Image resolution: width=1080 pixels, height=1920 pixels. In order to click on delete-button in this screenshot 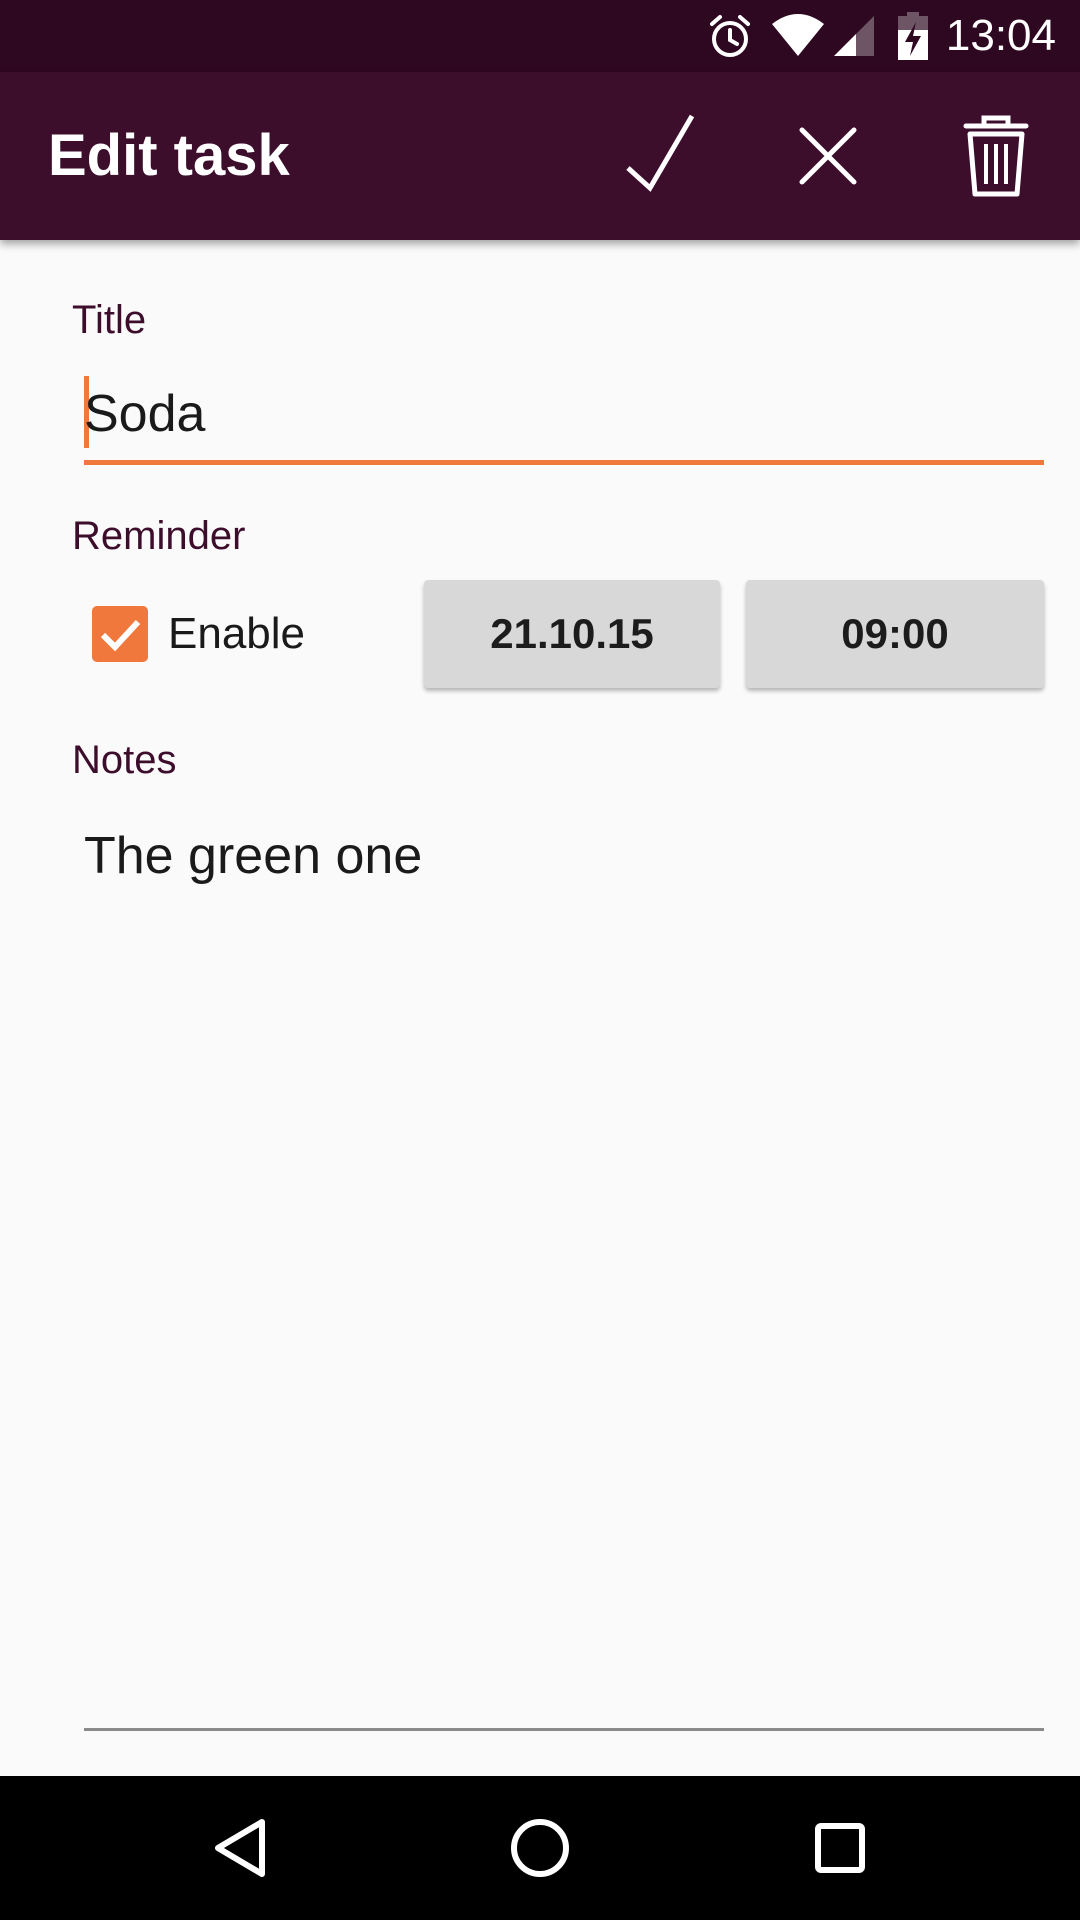, I will do `click(996, 156)`.